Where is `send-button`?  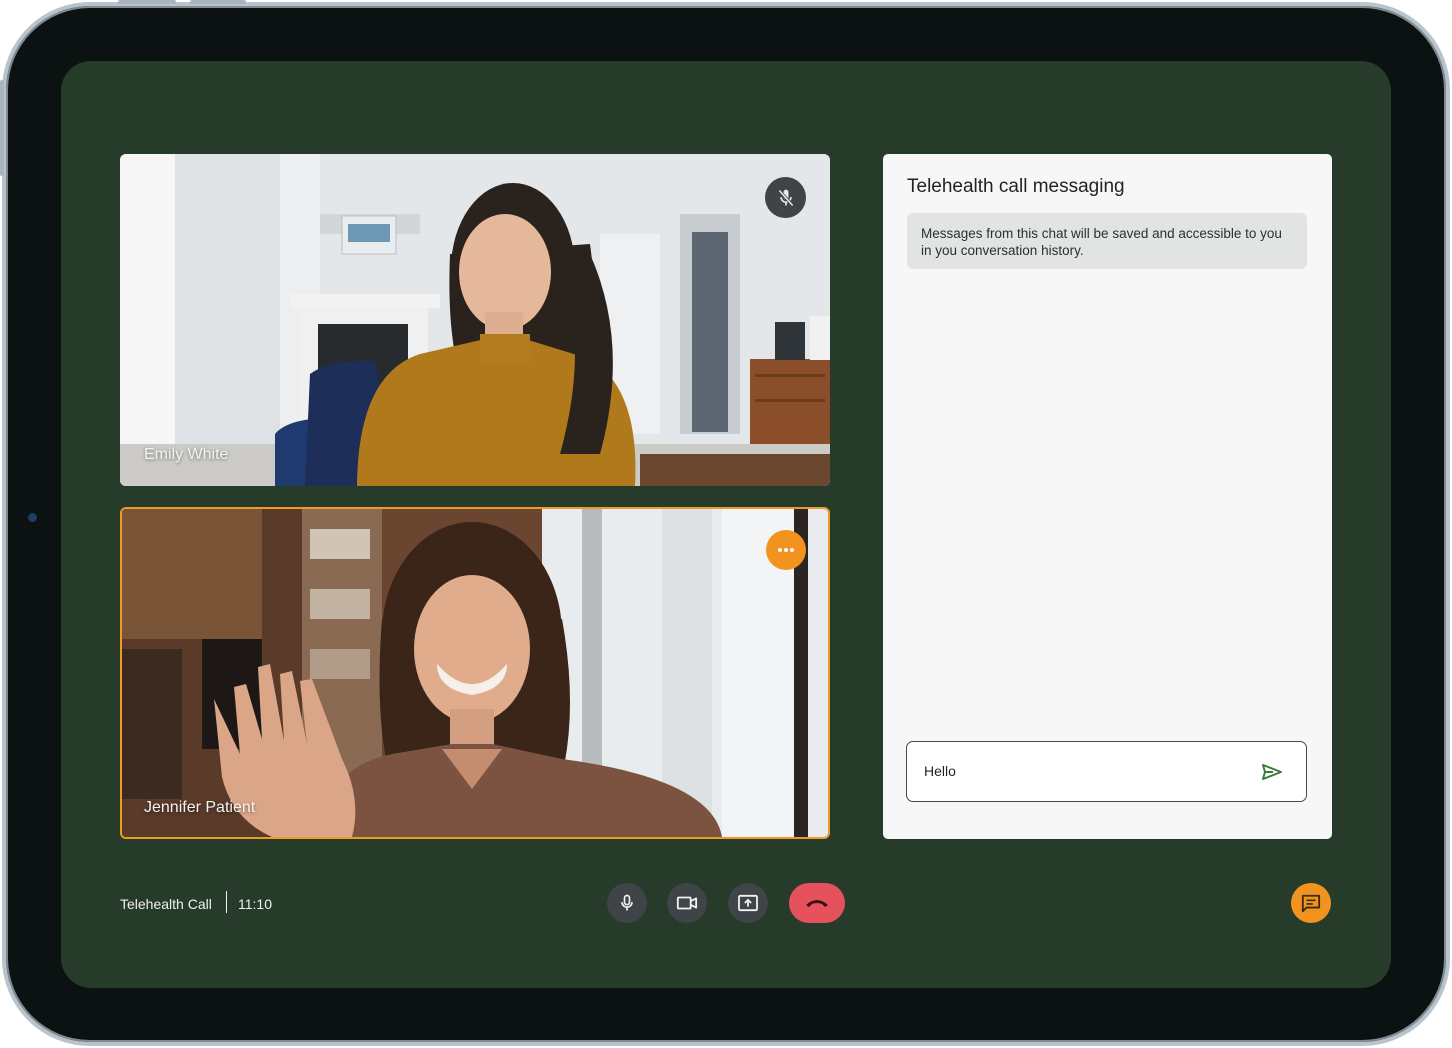 send-button is located at coordinates (1272, 772).